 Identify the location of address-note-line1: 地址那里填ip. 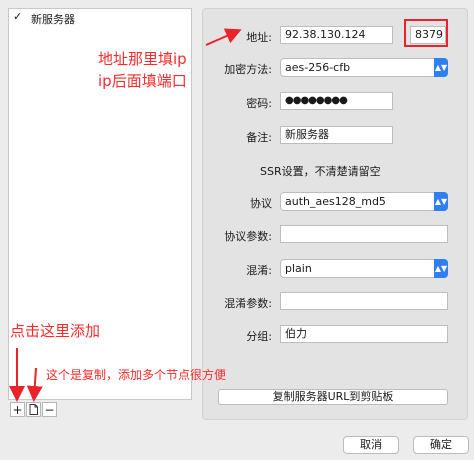
(142, 59).